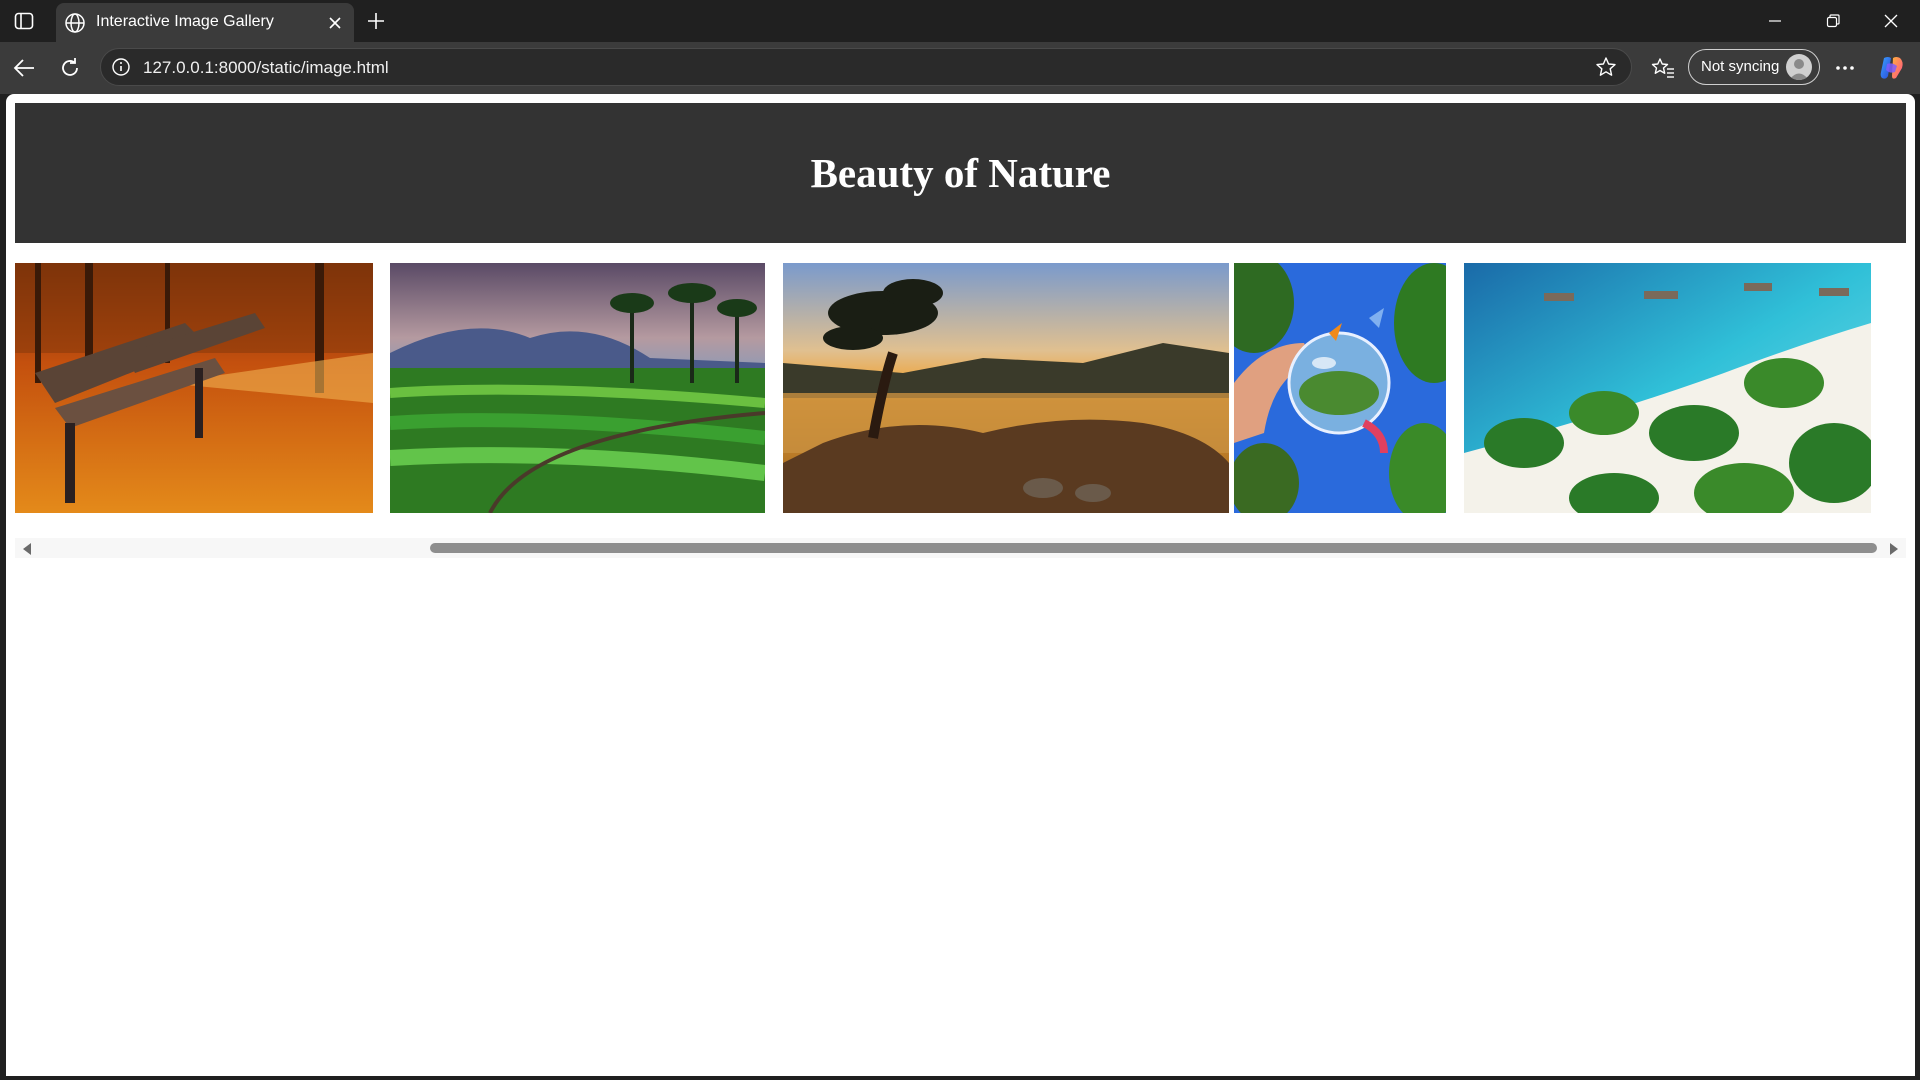 The height and width of the screenshot is (1080, 1920). Describe the element at coordinates (1894, 549) in the screenshot. I see `scroll-right-arrow-icon` at that location.